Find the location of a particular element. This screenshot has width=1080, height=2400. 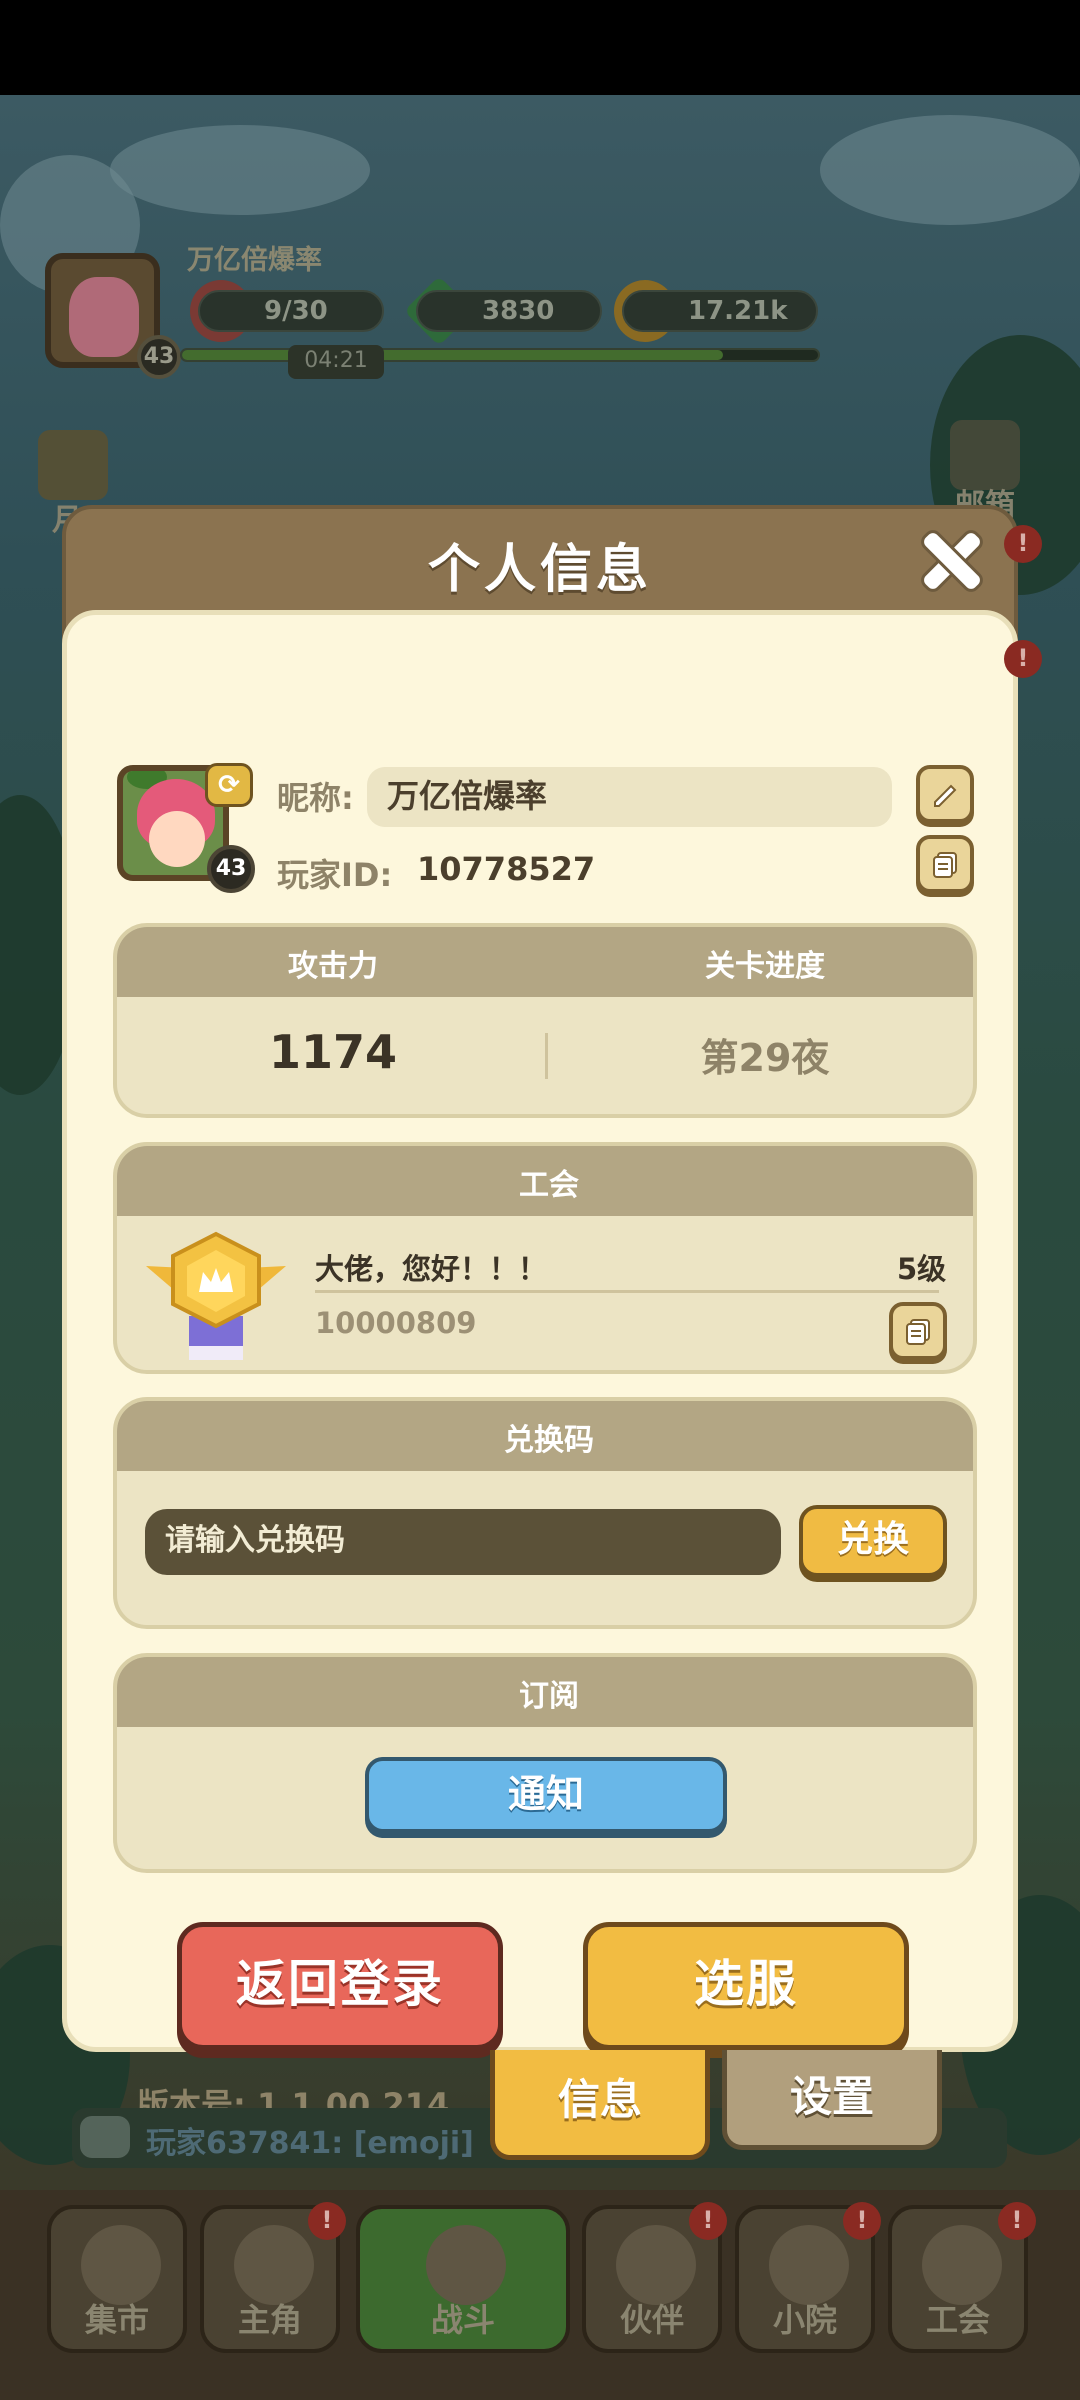

stamina-value: 9/30 is located at coordinates (296, 311).